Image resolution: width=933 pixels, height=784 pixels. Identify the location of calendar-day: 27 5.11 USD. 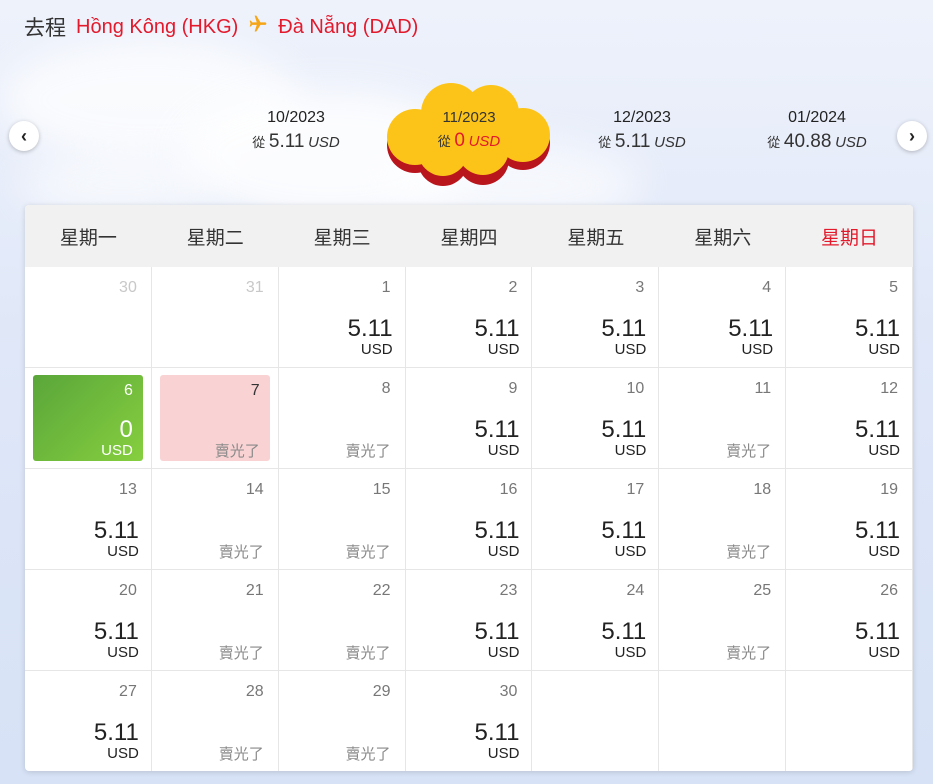
(88, 721).